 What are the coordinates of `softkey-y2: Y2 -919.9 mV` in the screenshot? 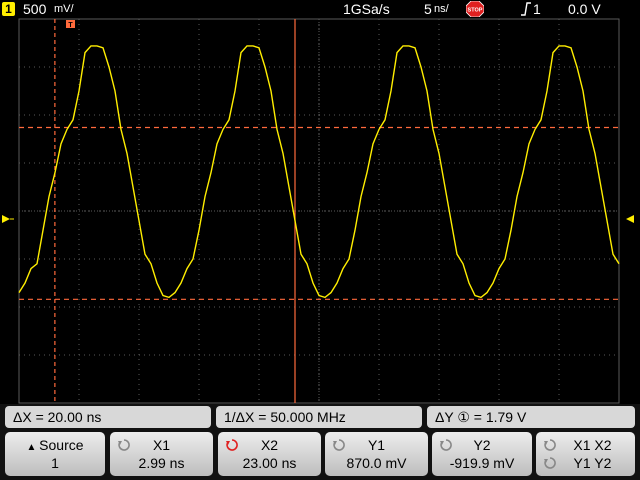 It's located at (482, 454).